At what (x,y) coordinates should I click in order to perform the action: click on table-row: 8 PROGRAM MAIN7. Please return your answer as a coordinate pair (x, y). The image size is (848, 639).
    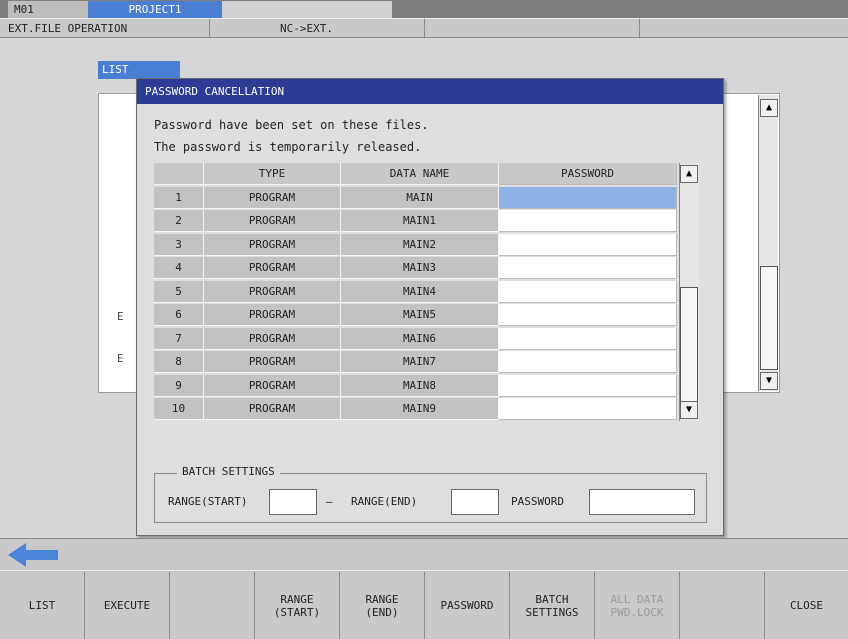
    Looking at the image, I should click on (426, 363).